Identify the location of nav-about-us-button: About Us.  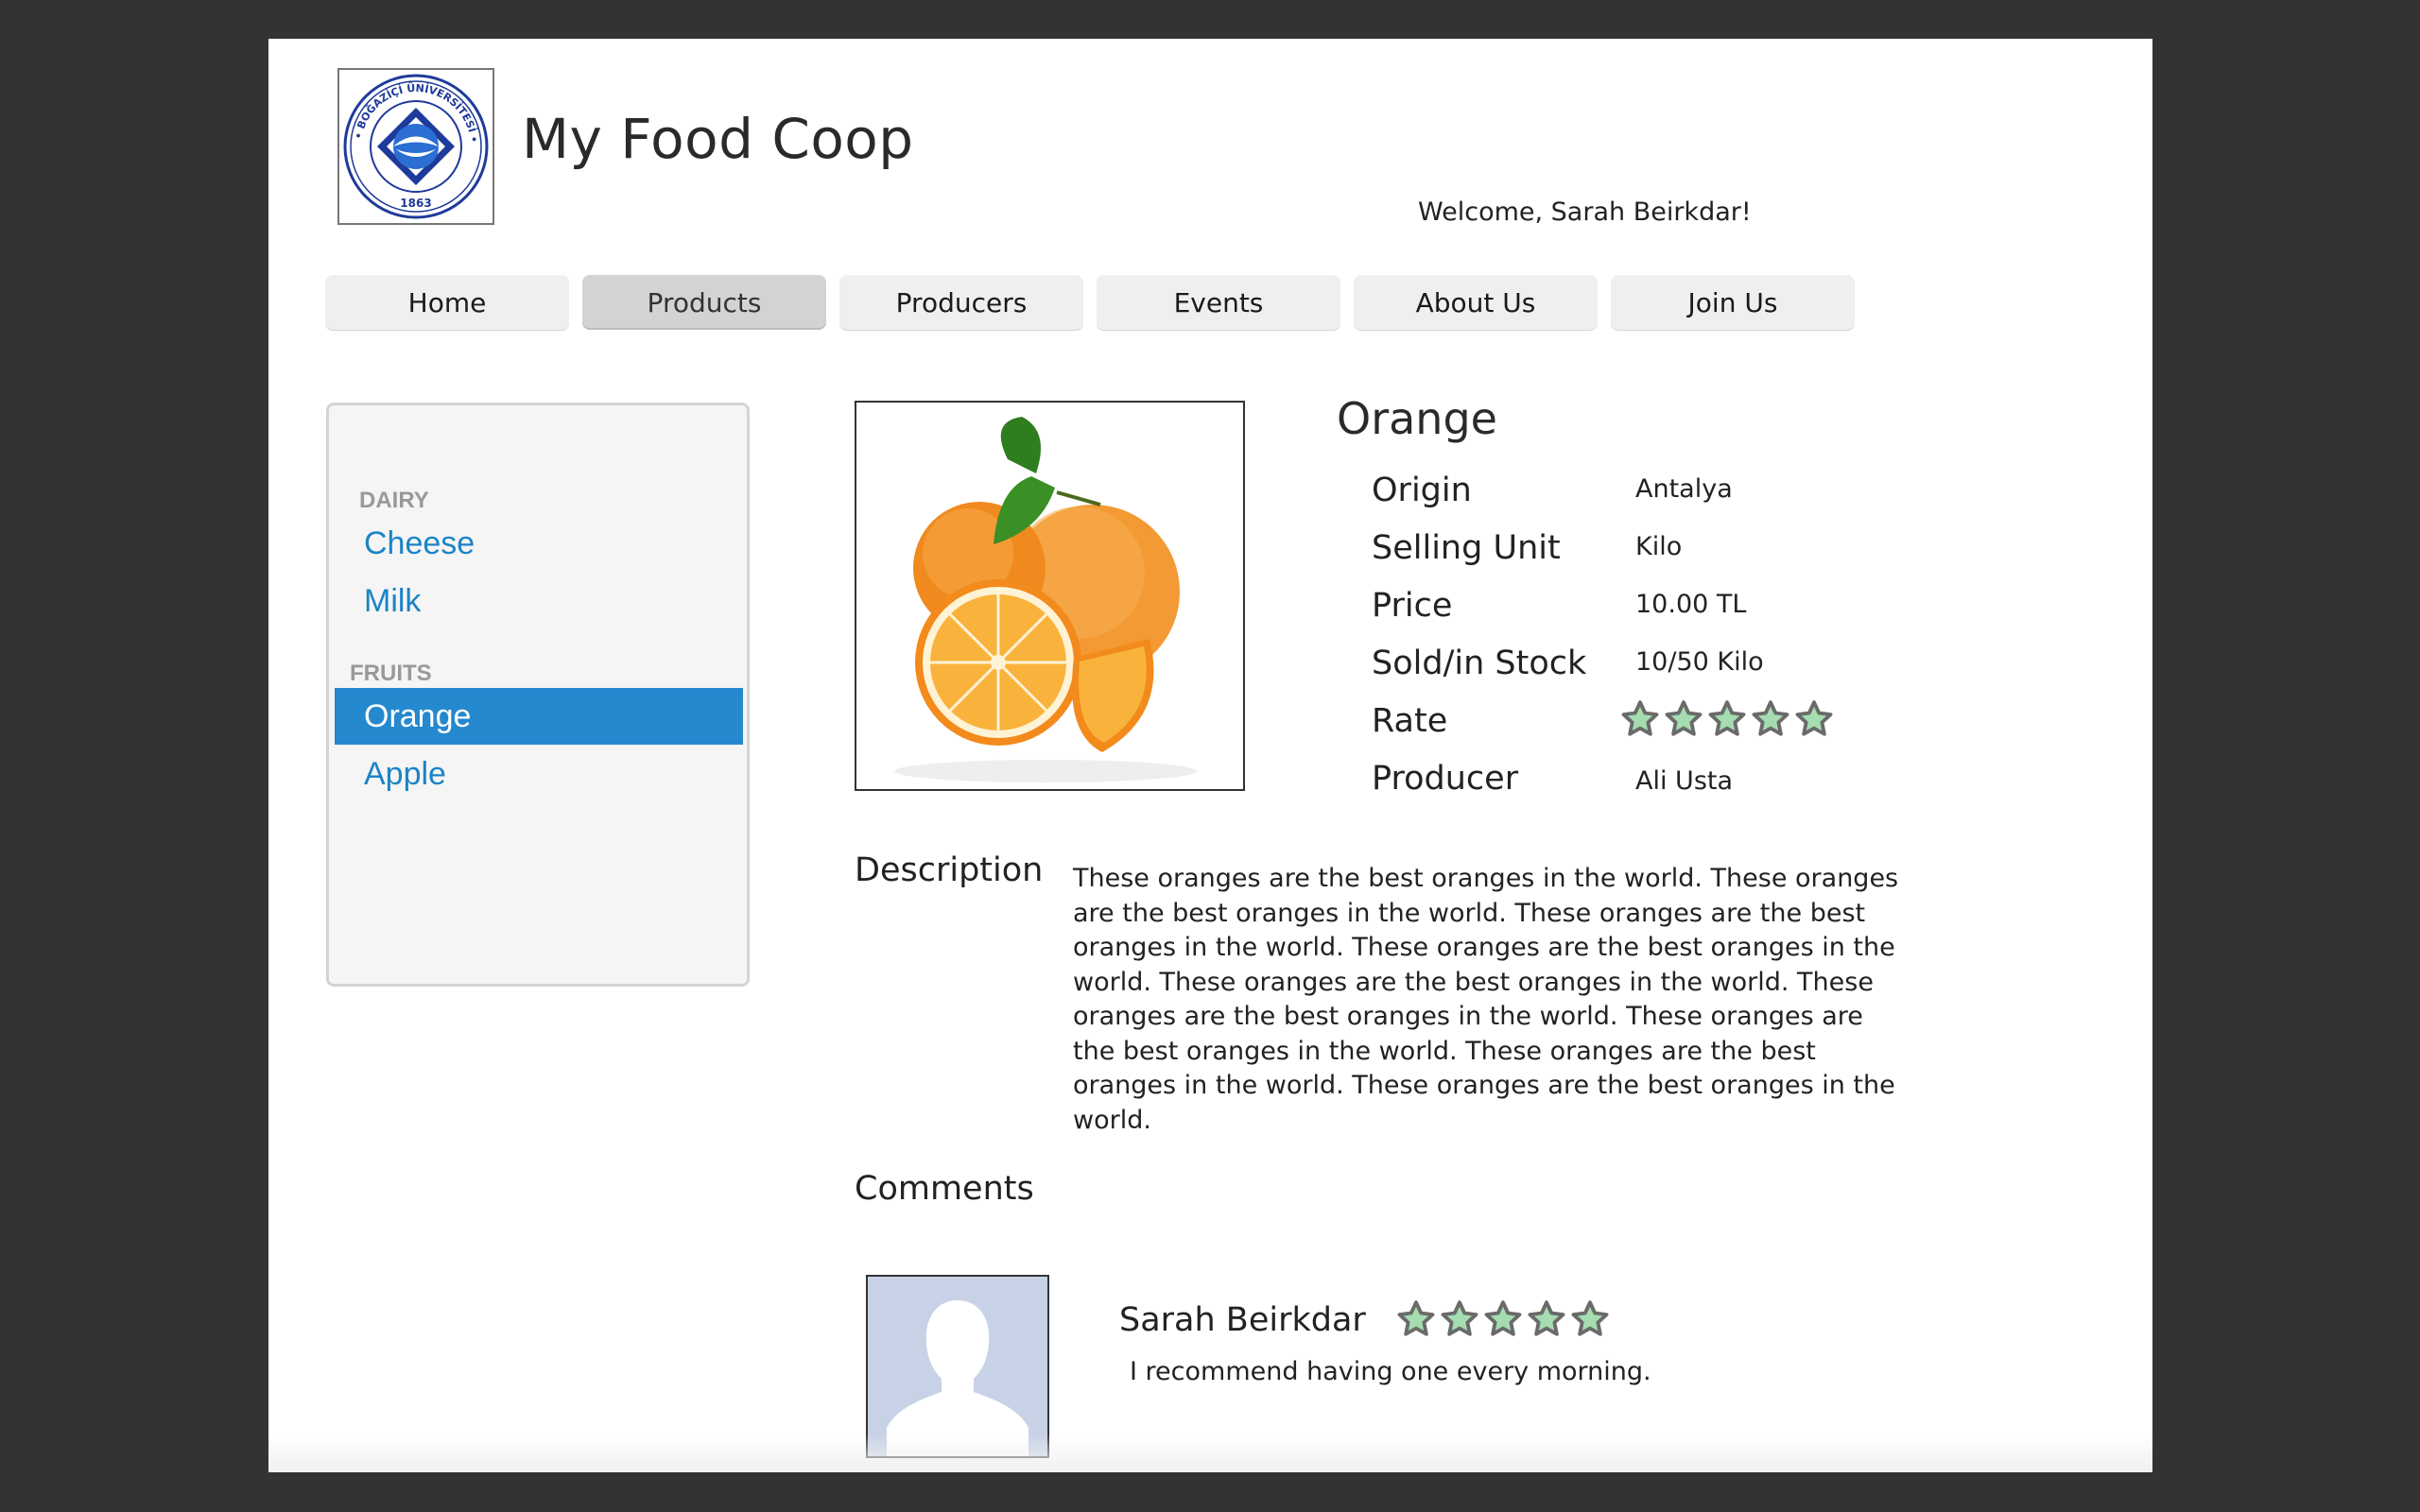
(1476, 302).